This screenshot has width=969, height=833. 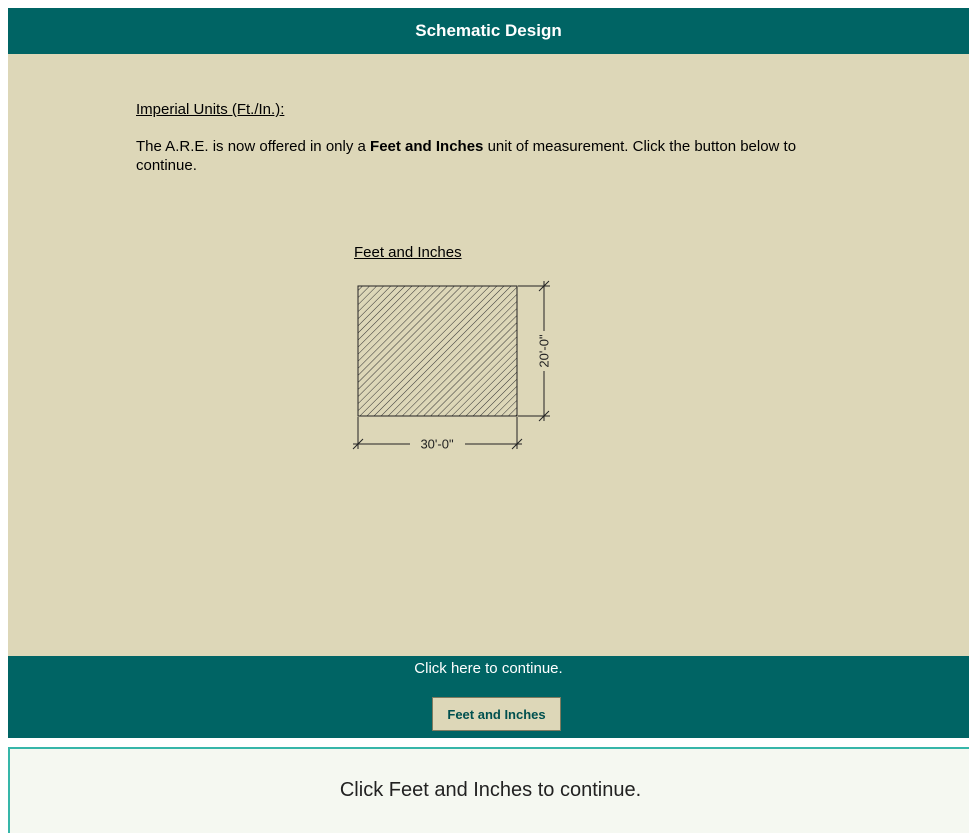 What do you see at coordinates (437, 351) in the screenshot?
I see `hatched-rectangle` at bounding box center [437, 351].